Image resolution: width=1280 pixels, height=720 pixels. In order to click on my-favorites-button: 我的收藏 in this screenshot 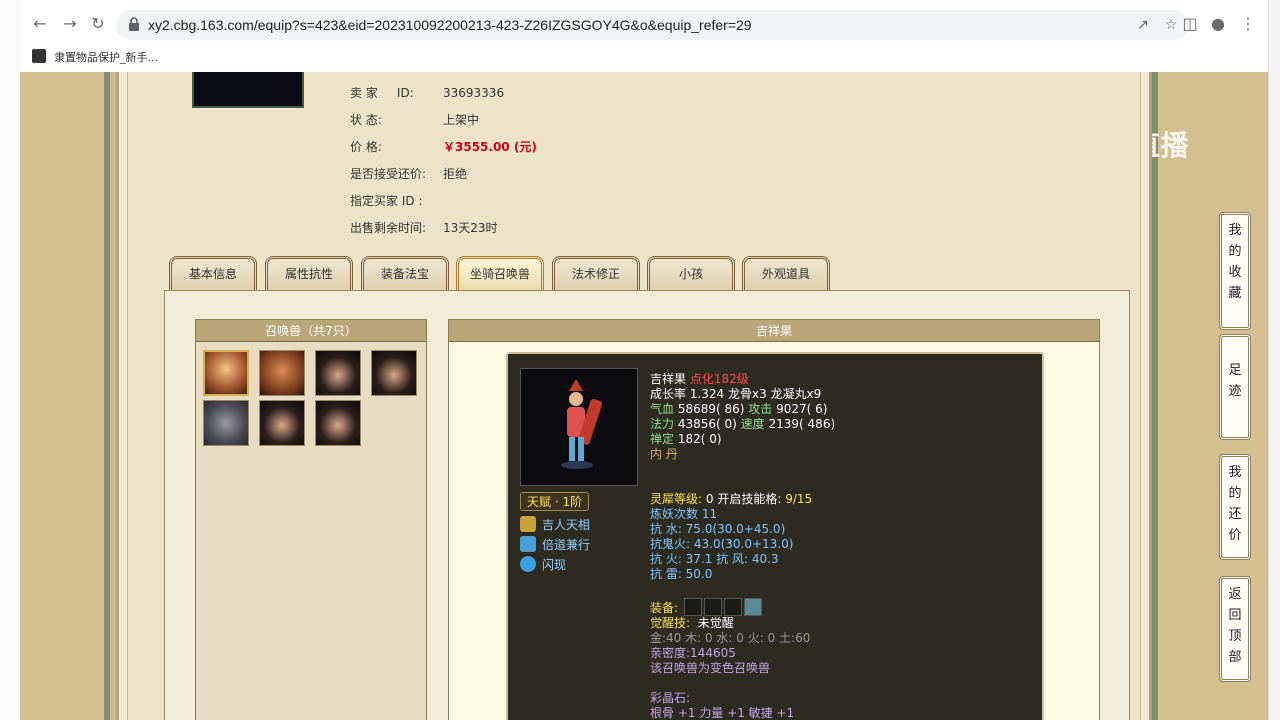, I will do `click(1235, 271)`.